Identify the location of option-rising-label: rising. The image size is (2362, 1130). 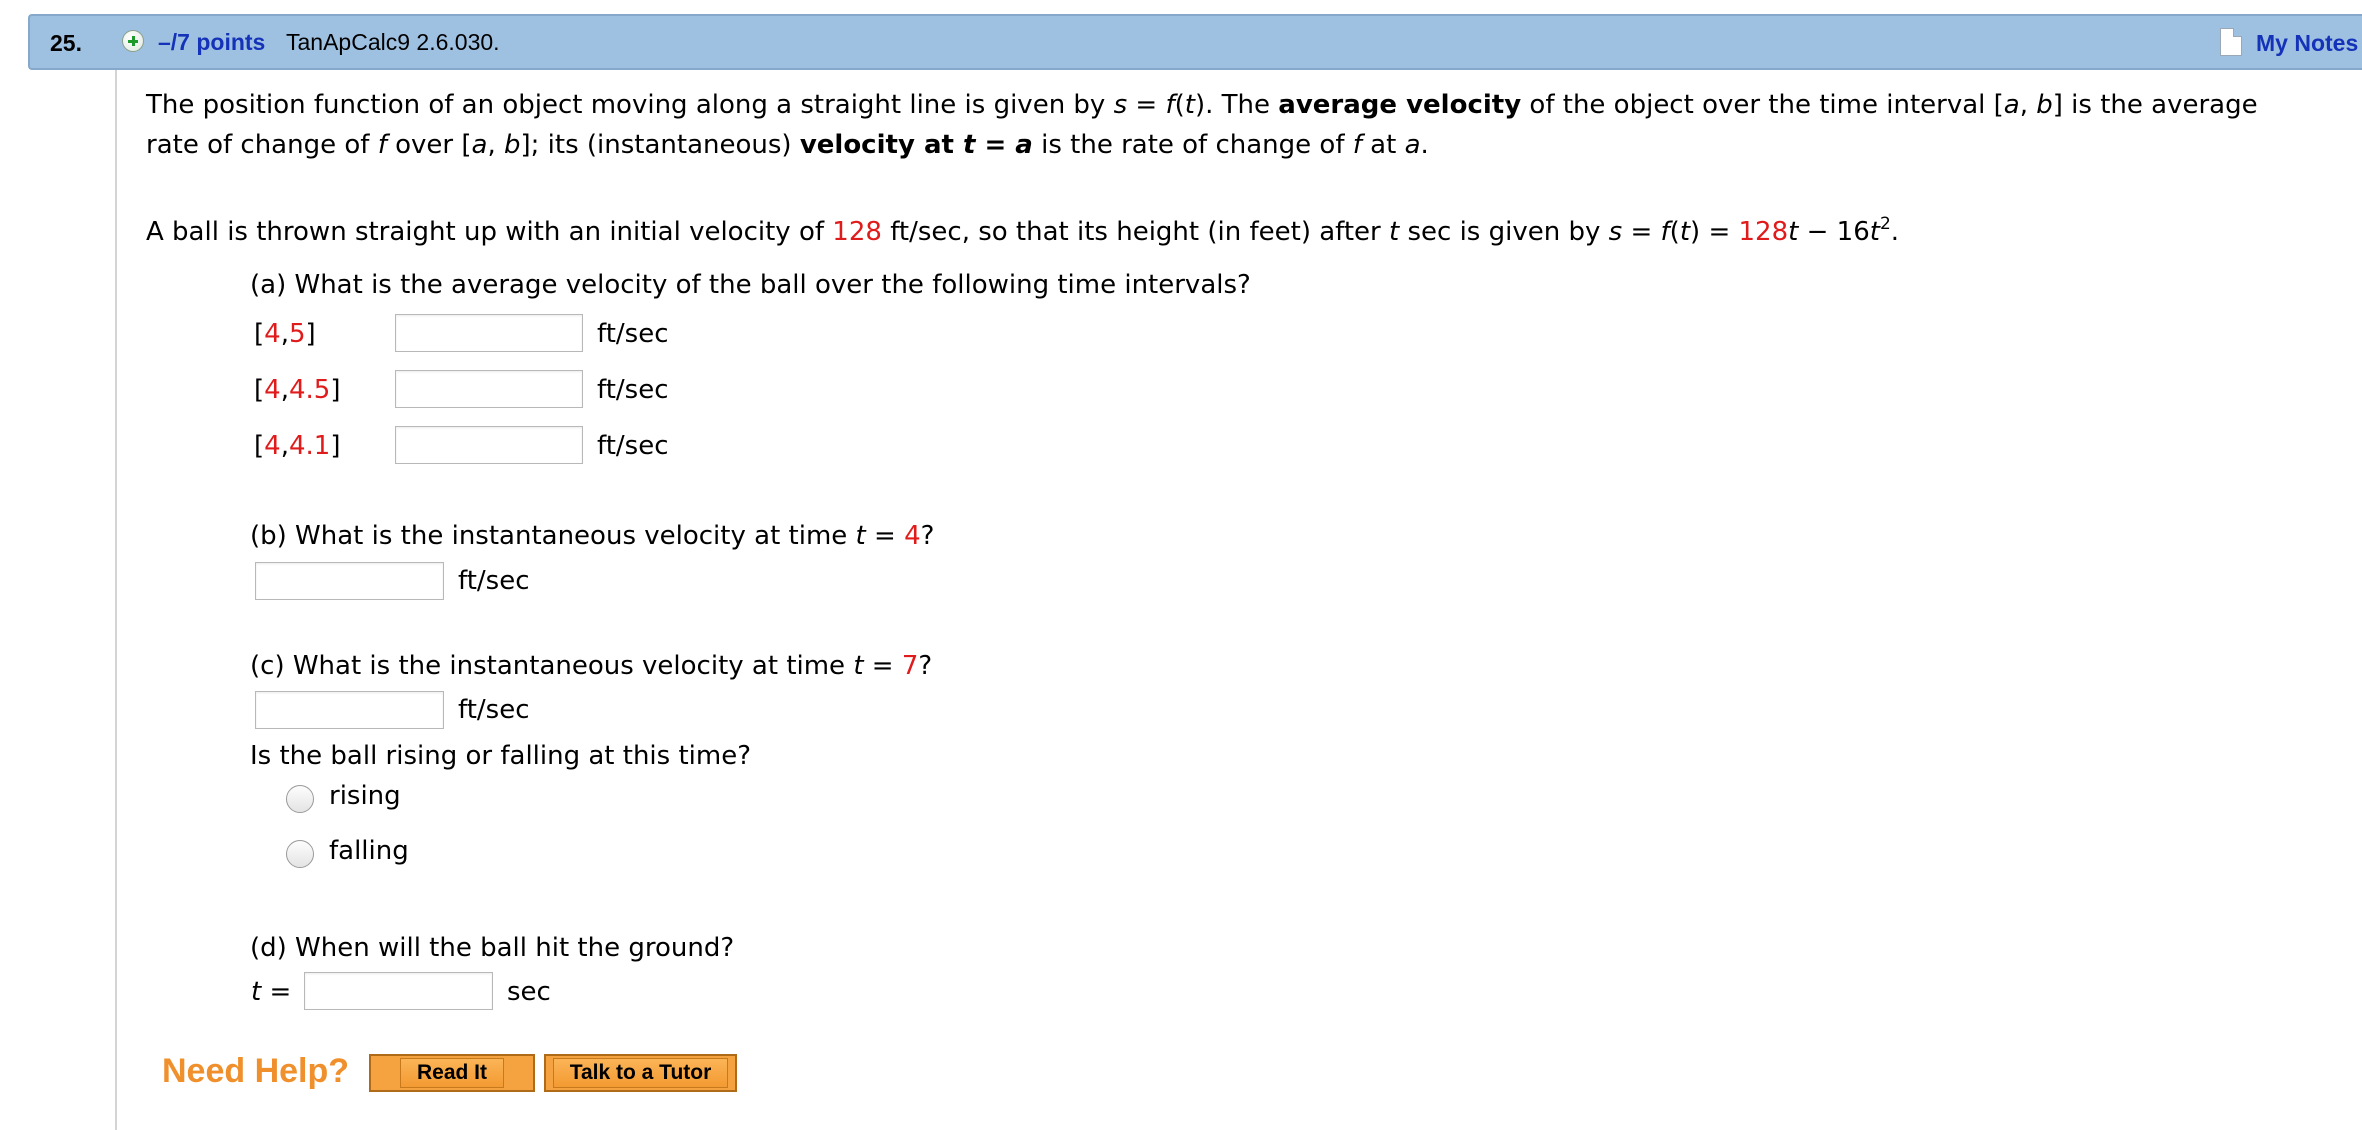
(365, 796).